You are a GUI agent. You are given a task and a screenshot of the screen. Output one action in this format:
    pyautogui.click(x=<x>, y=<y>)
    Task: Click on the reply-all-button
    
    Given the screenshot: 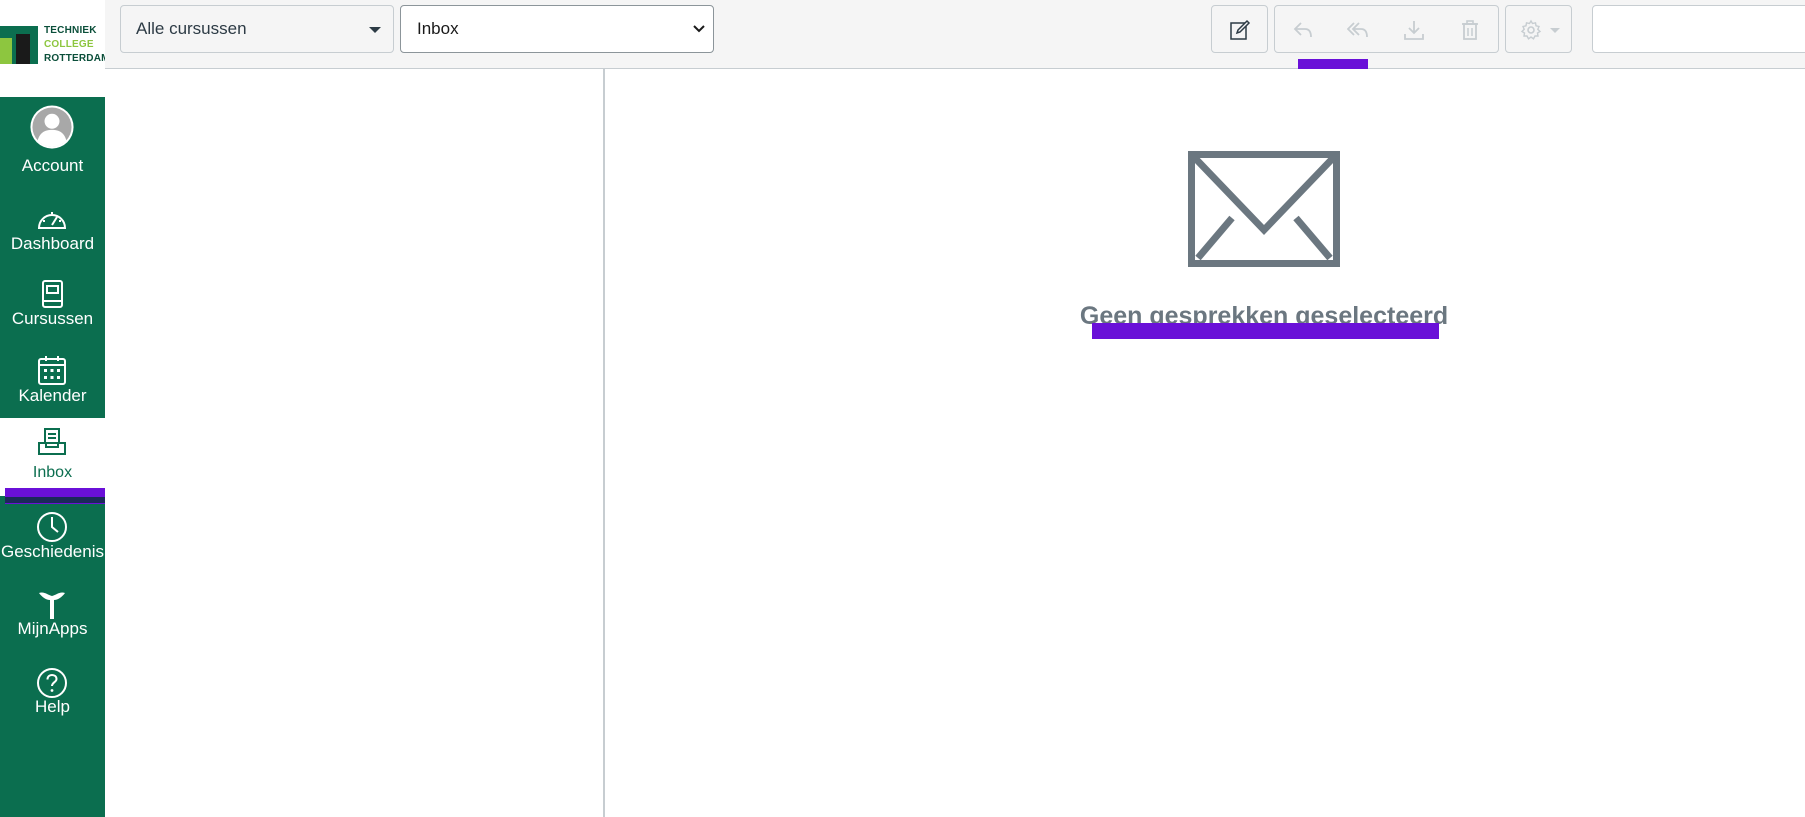 What is the action you would take?
    pyautogui.click(x=1358, y=29)
    